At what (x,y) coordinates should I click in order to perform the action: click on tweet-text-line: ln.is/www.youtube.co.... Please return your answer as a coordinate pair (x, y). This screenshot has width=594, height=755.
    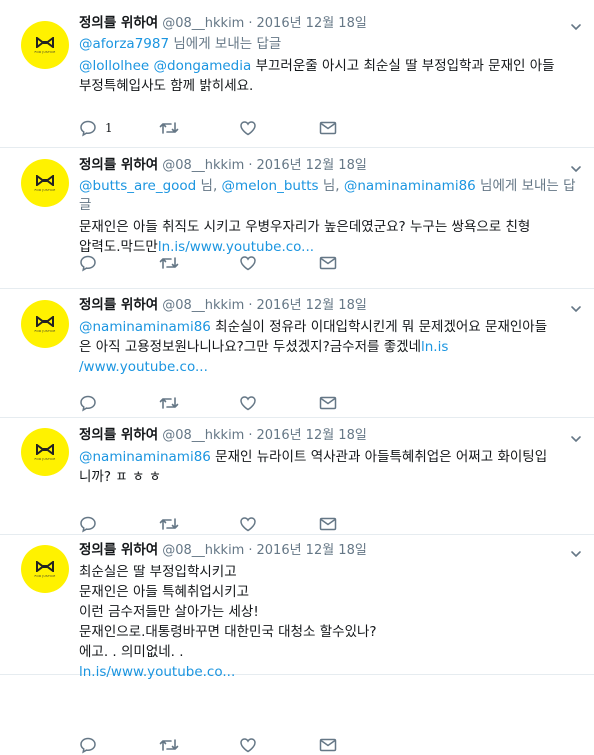
    Looking at the image, I should click on (330, 672).